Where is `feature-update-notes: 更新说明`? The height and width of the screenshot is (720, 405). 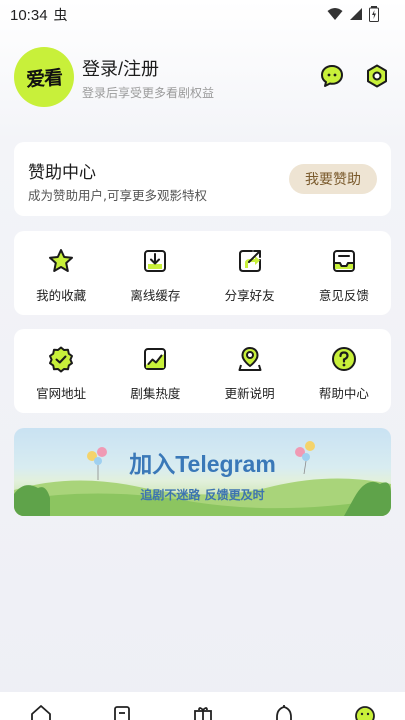
feature-update-notes: 更新说明 is located at coordinates (250, 371).